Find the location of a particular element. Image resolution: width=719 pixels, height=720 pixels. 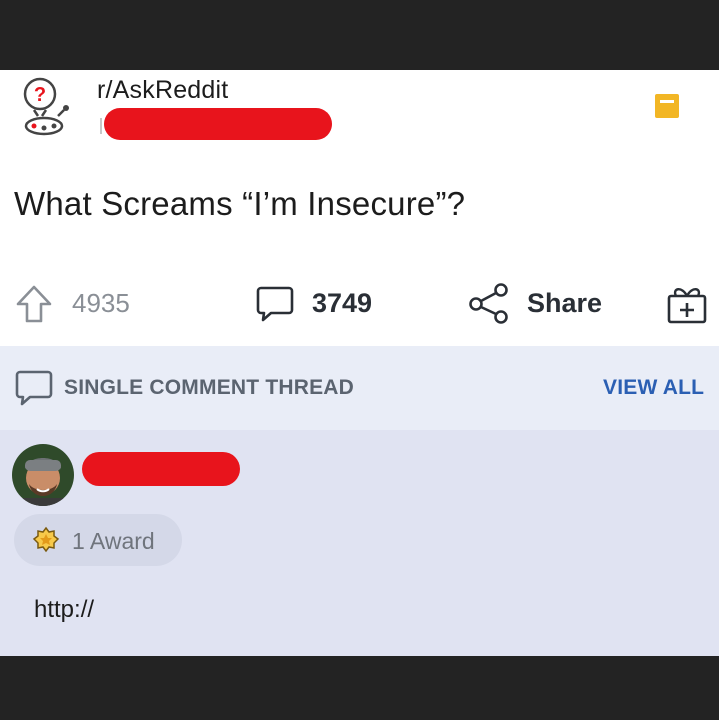

post-title: What Screams “I’m Insecure”? is located at coordinates (239, 204).